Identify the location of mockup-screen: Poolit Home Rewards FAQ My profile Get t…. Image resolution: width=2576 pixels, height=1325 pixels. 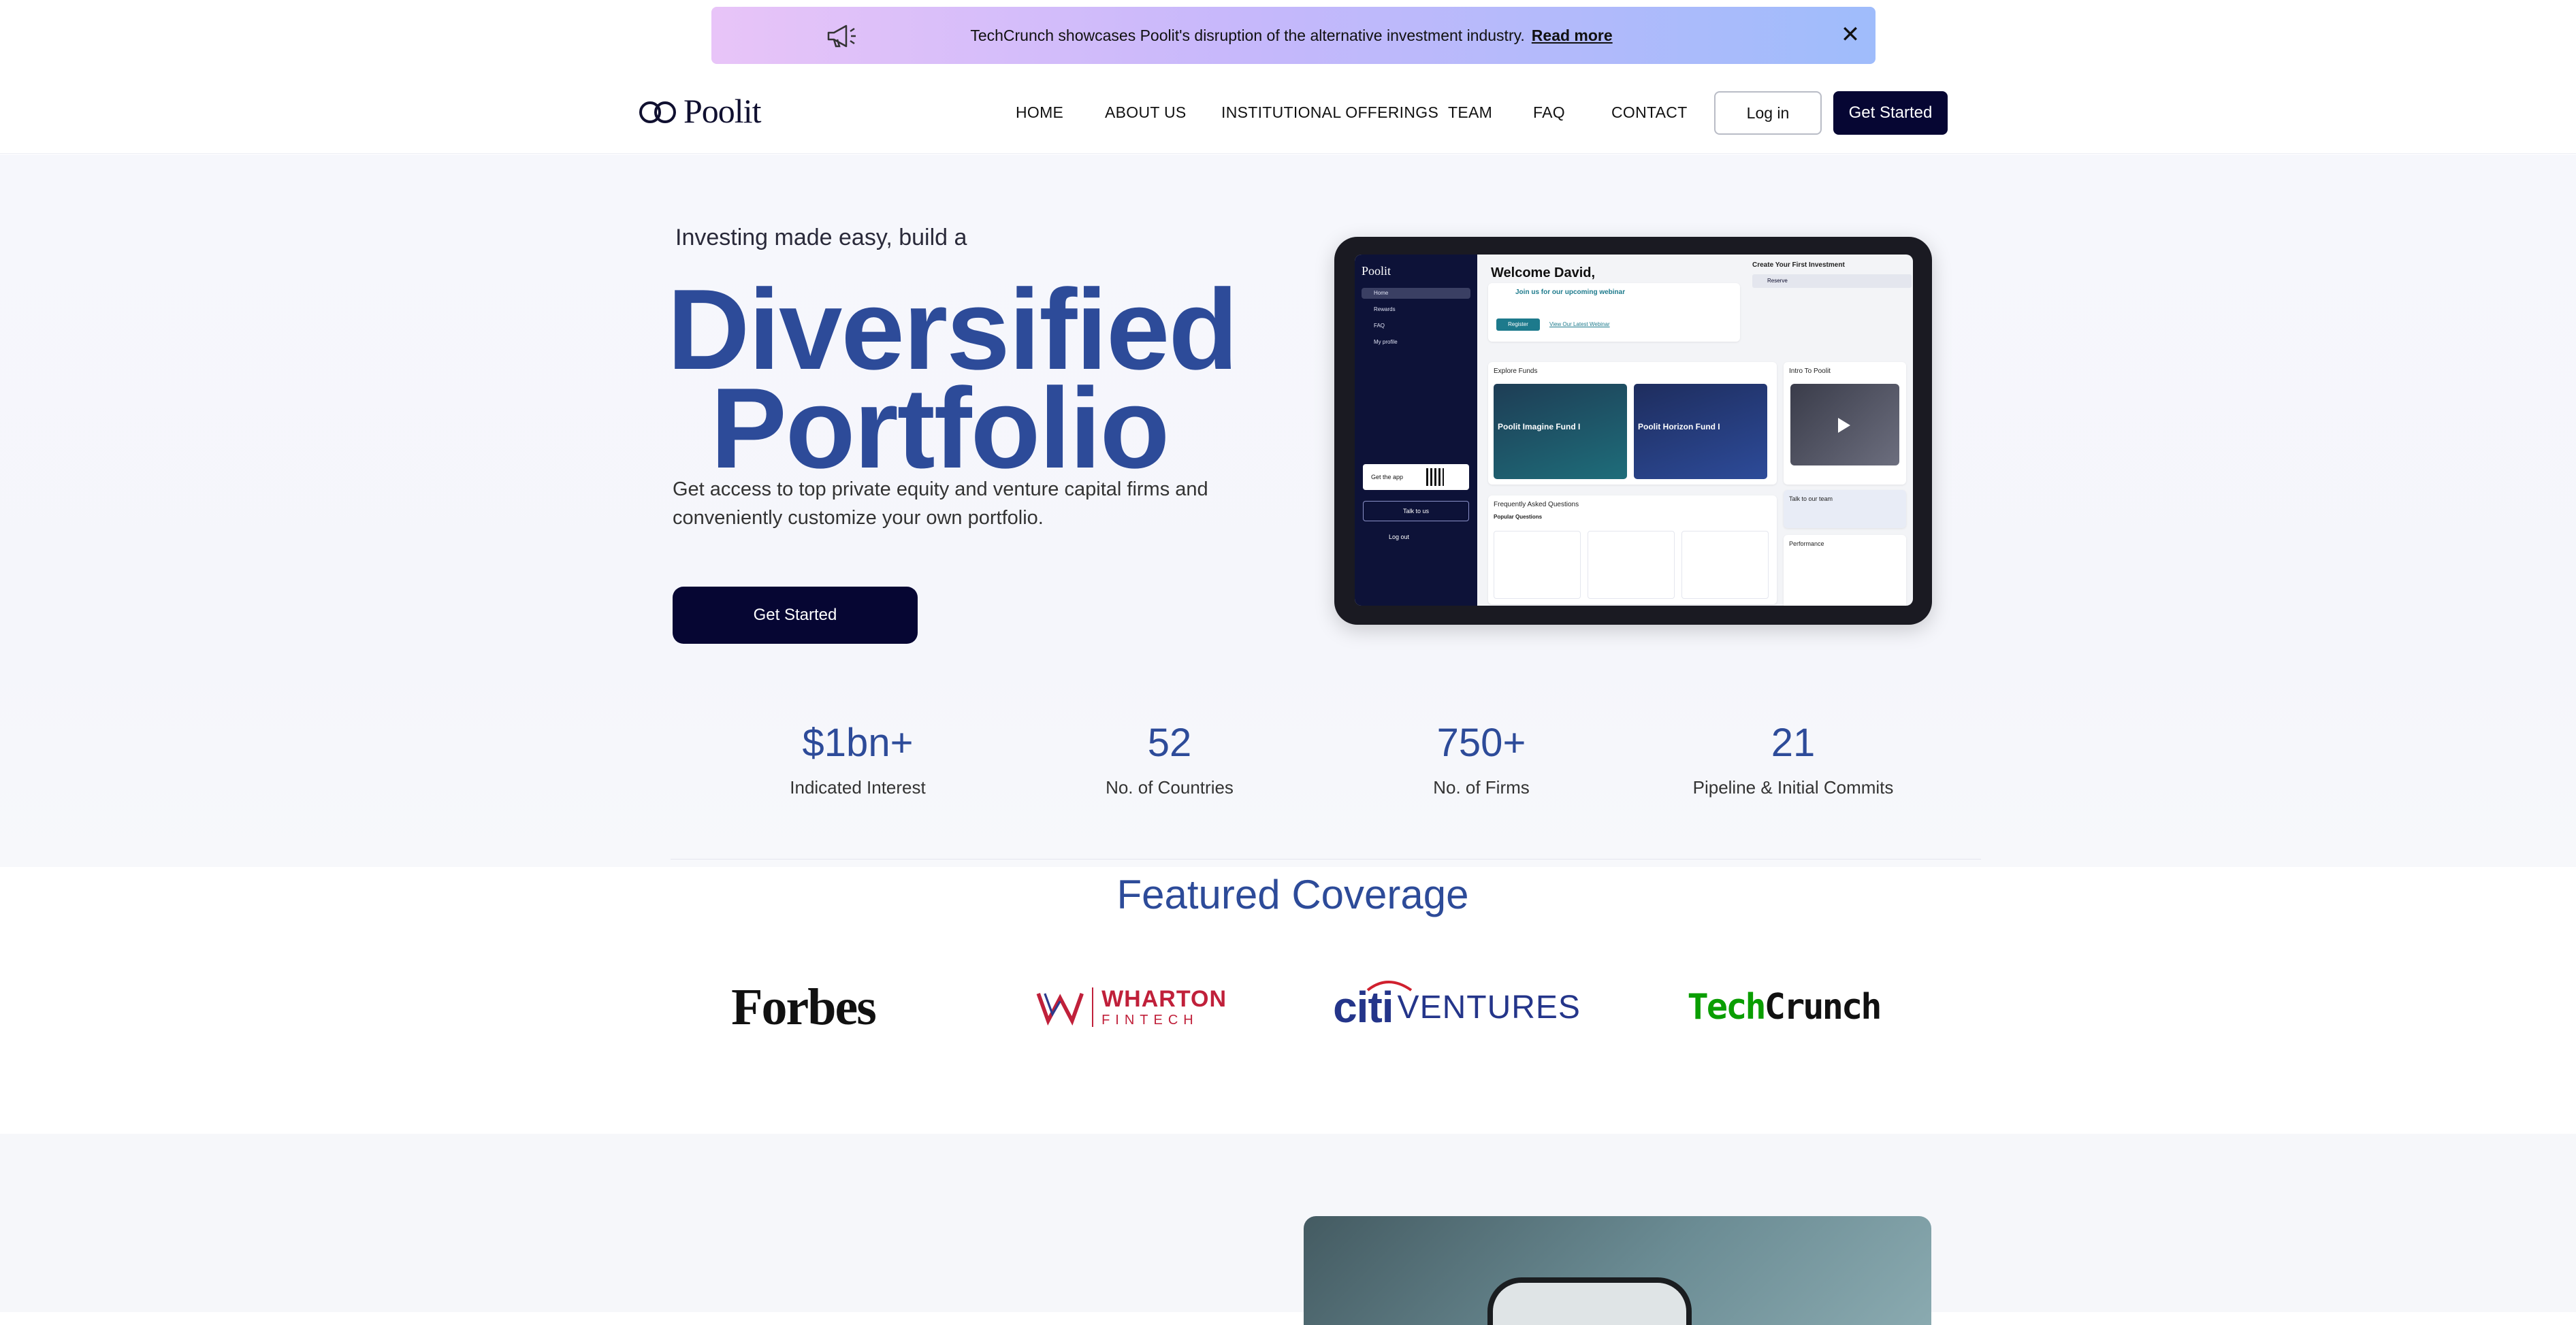
(1634, 430).